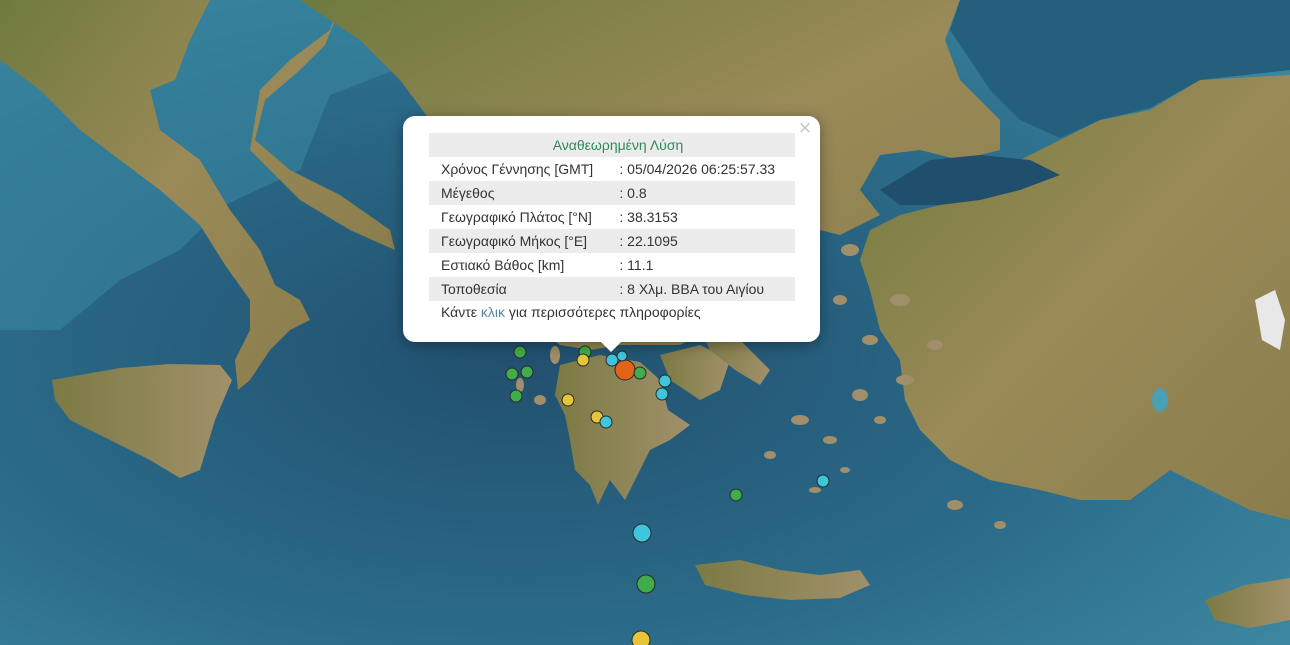  What do you see at coordinates (503, 265) in the screenshot?
I see `row-label: Εστιακό Βάθος [km]` at bounding box center [503, 265].